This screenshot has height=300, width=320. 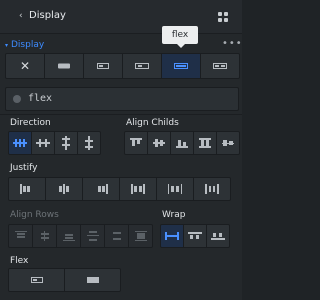 I want to click on wrap-label: Wrap, so click(x=174, y=215).